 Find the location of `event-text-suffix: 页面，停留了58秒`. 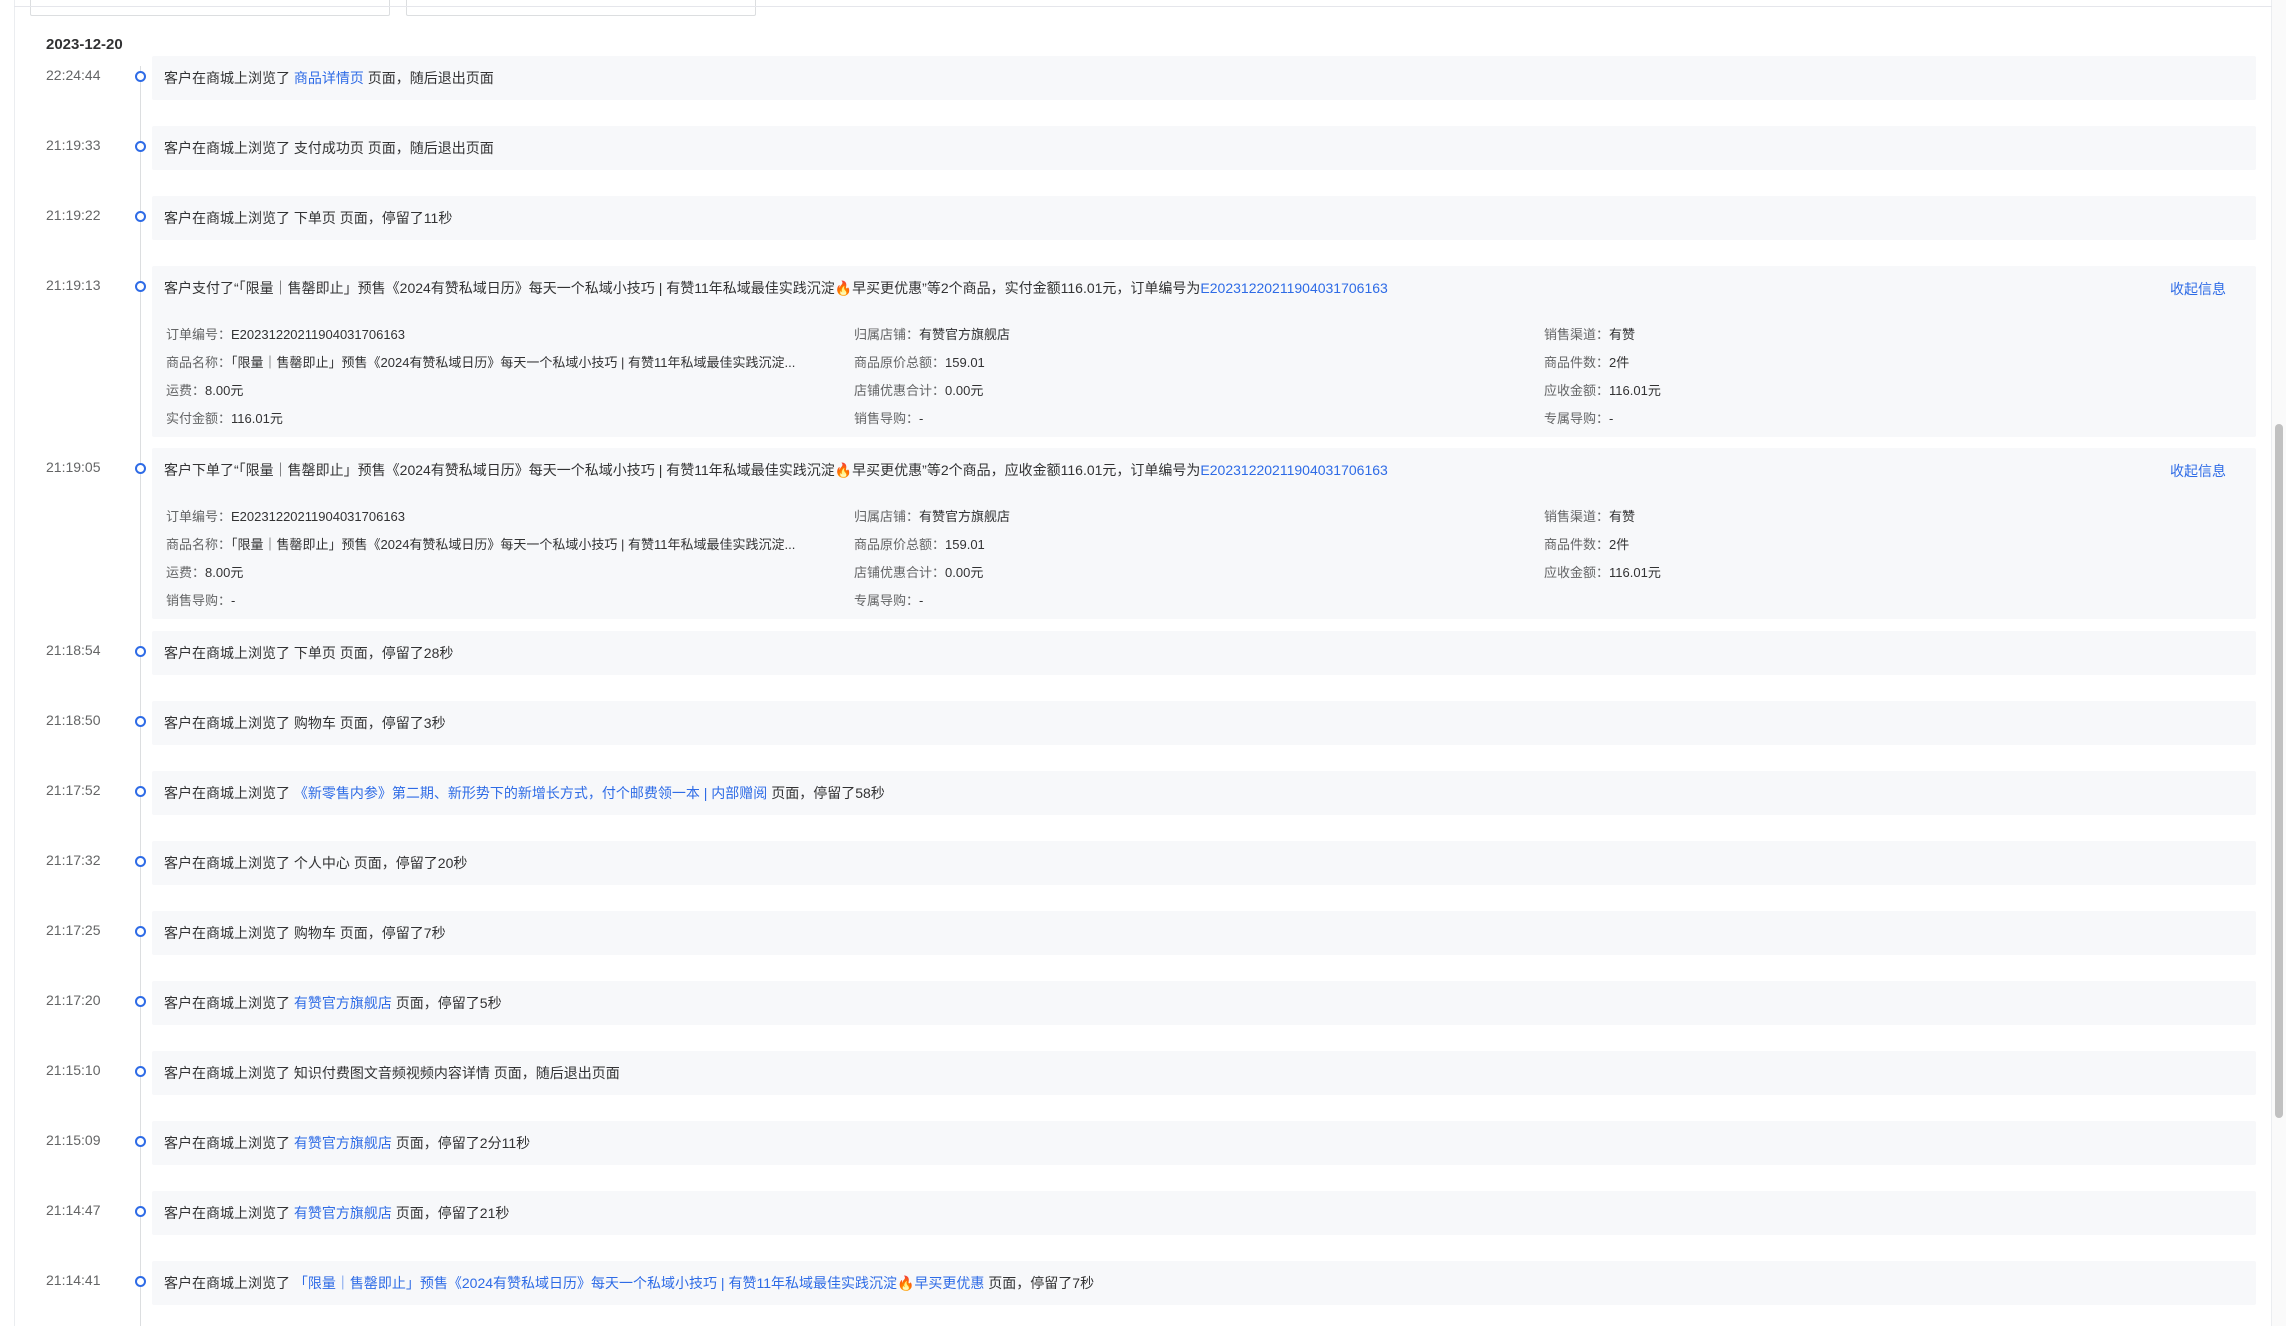

event-text-suffix: 页面，停留了58秒 is located at coordinates (826, 793).